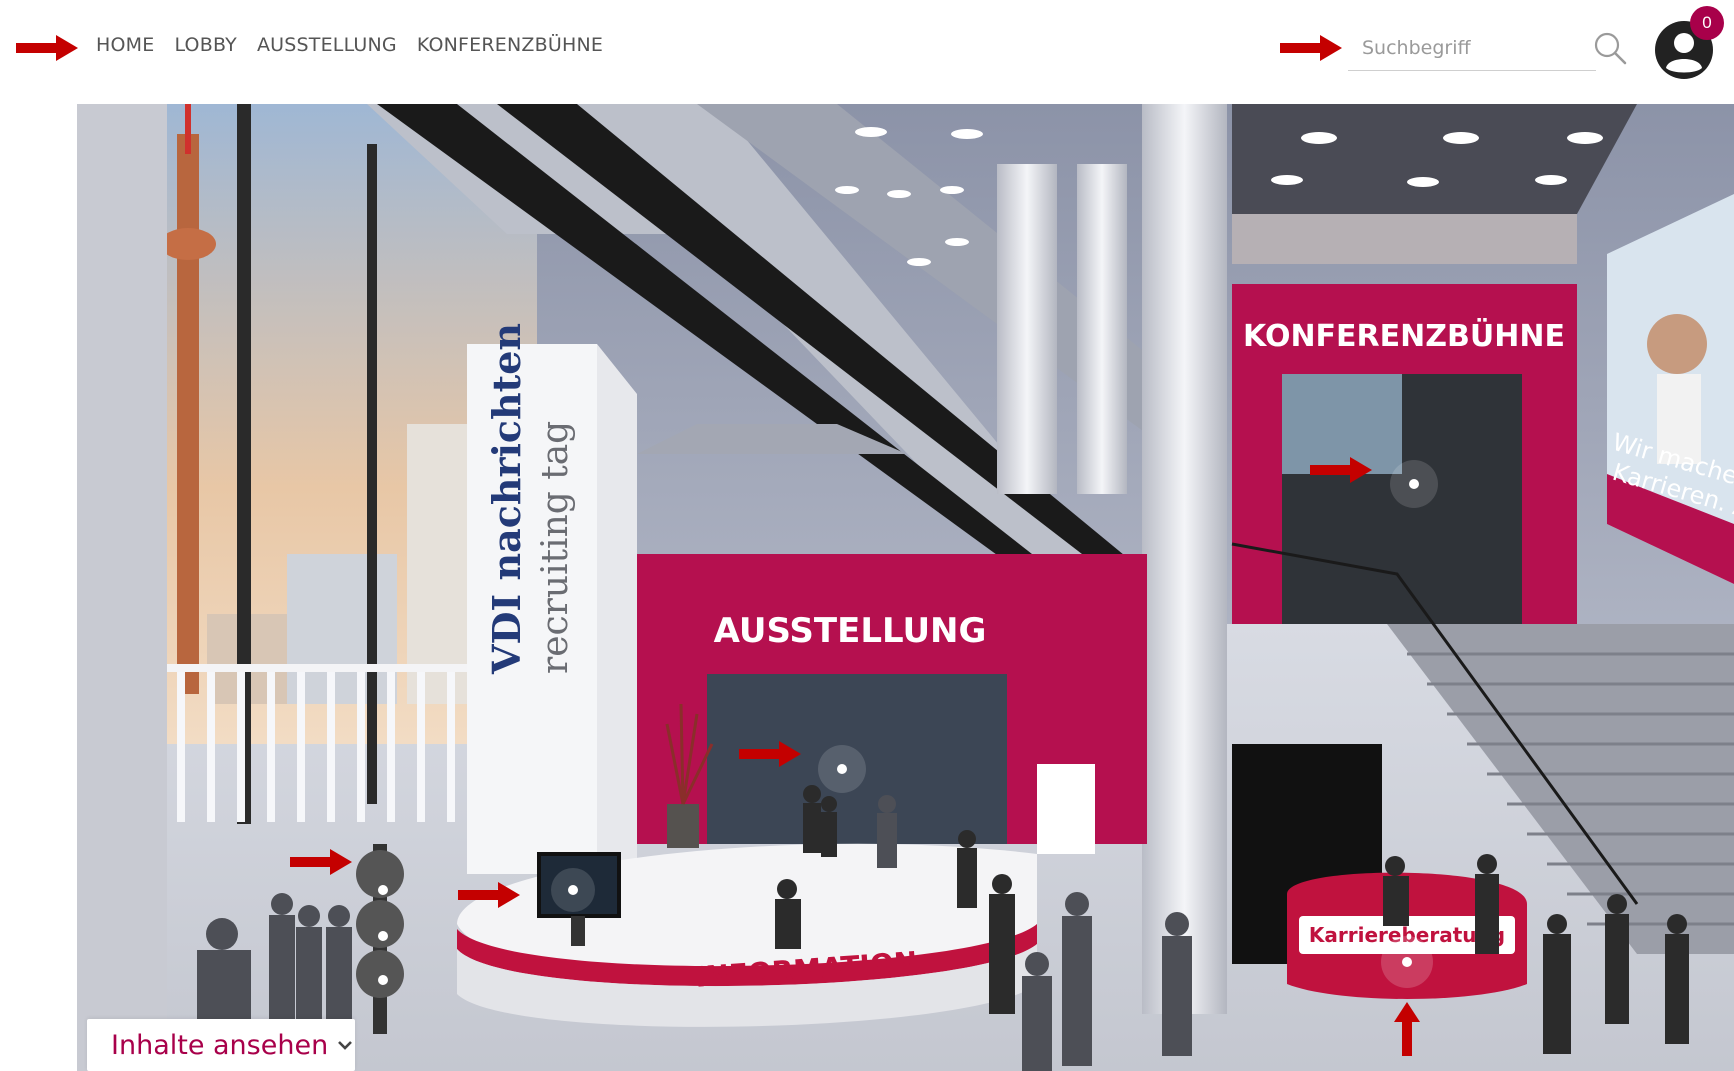 The height and width of the screenshot is (1071, 1734). I want to click on search-input, so click(1477, 48).